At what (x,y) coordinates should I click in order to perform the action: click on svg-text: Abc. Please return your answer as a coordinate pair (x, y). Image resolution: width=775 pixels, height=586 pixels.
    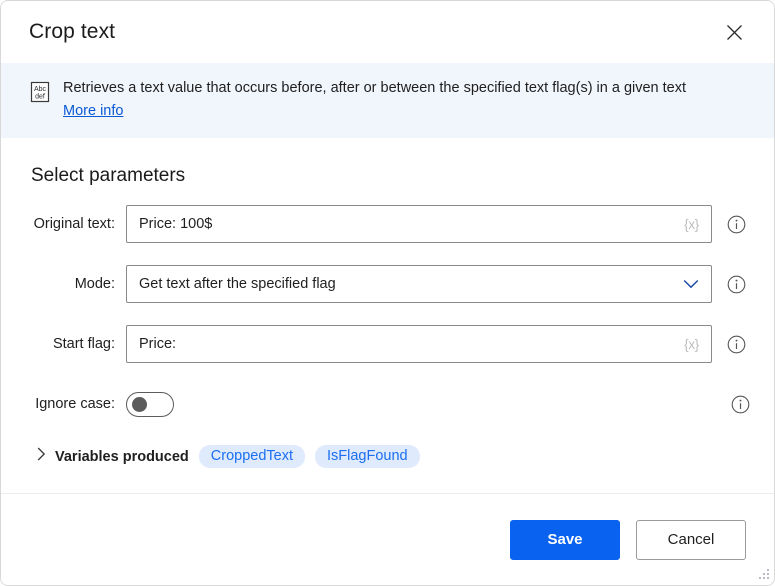
    Looking at the image, I should click on (40, 89).